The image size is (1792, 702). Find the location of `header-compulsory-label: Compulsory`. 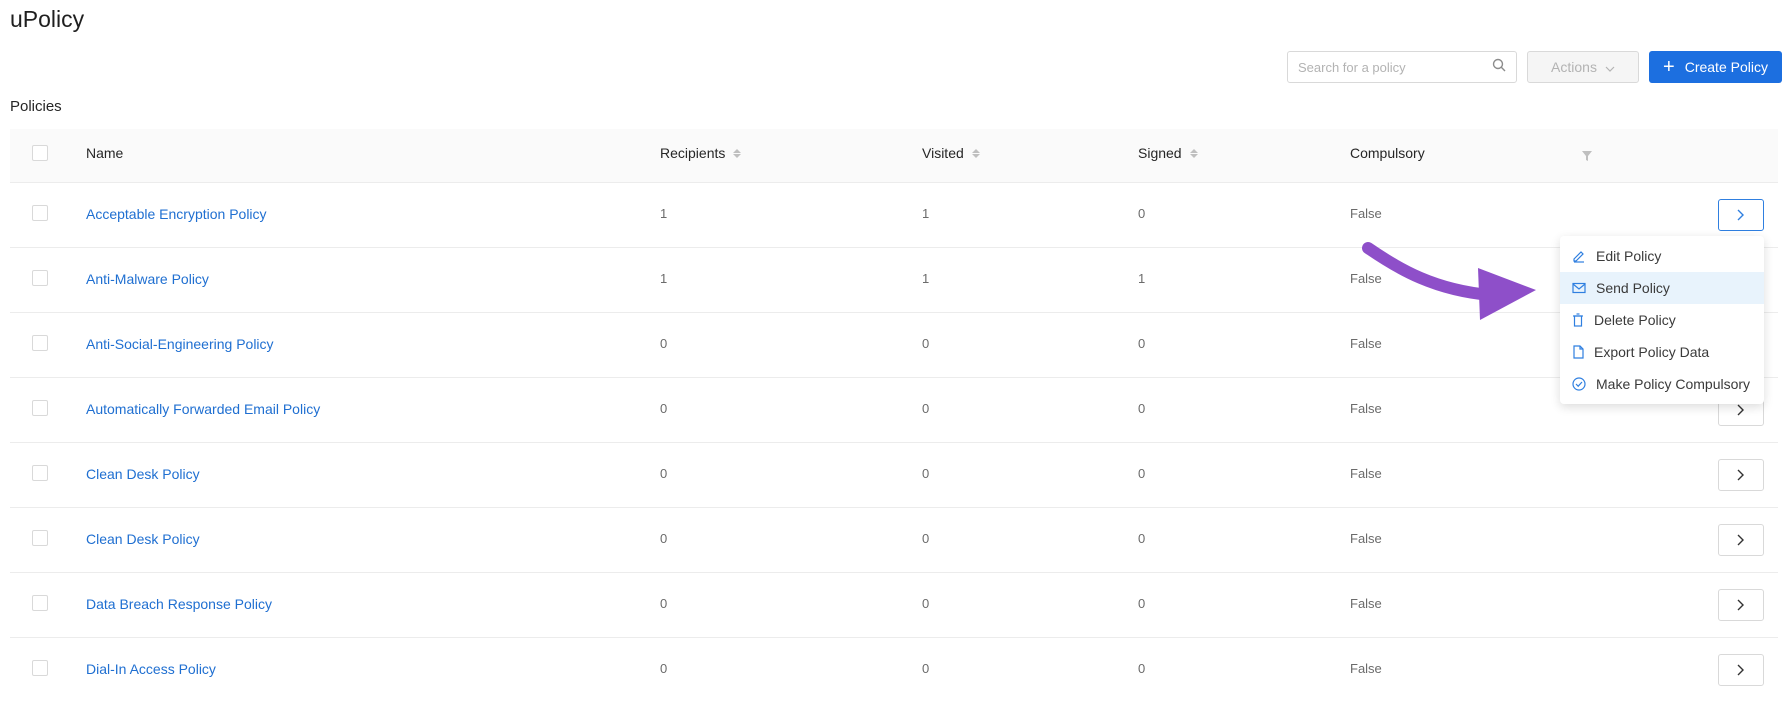

header-compulsory-label: Compulsory is located at coordinates (1387, 153).